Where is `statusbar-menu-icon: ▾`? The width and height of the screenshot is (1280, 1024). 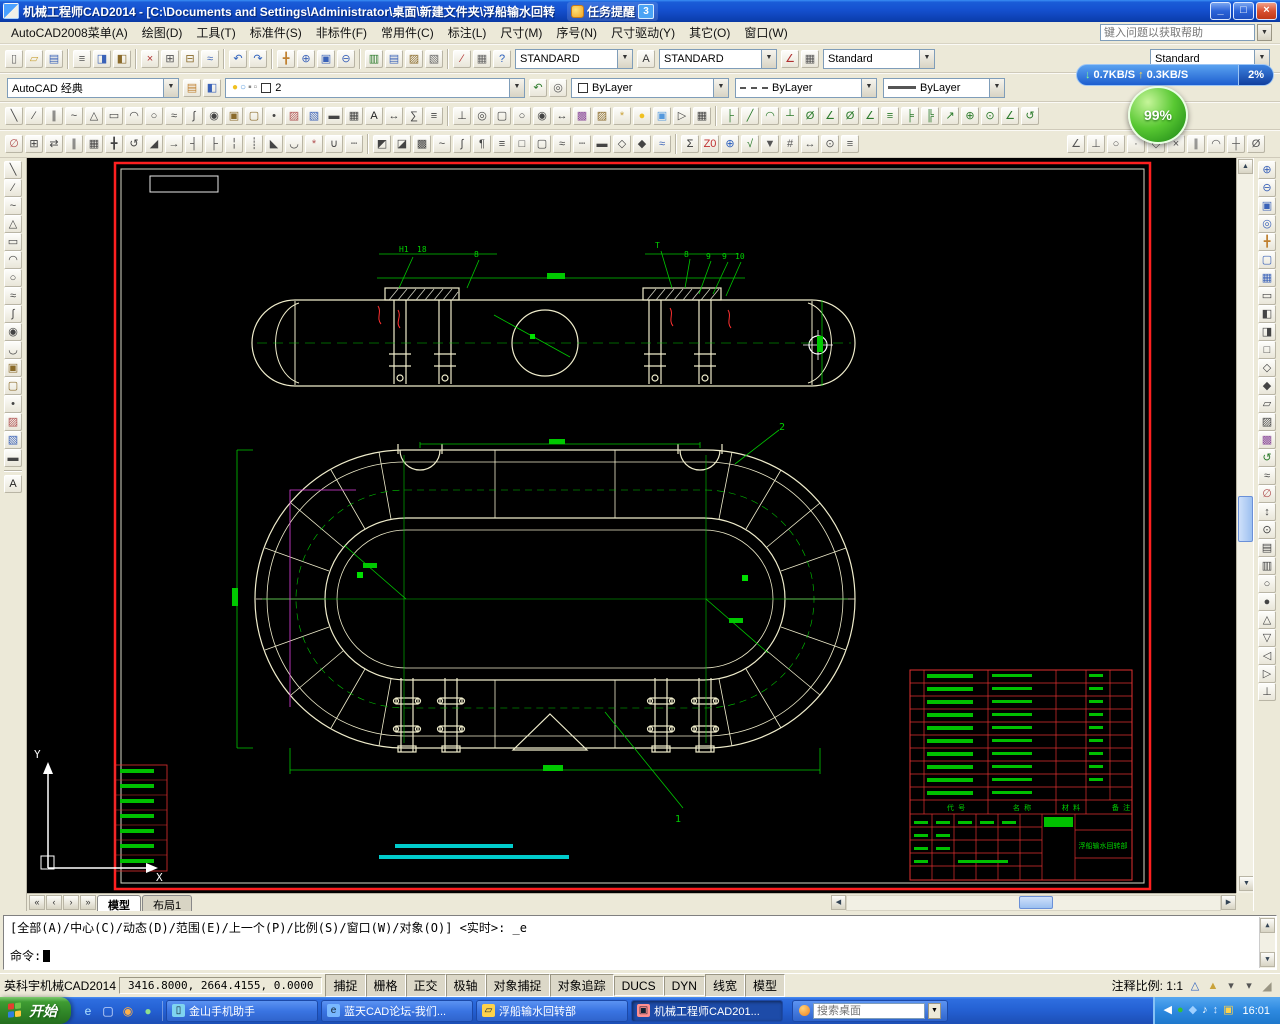
statusbar-menu-icon: ▾ is located at coordinates (1249, 986).